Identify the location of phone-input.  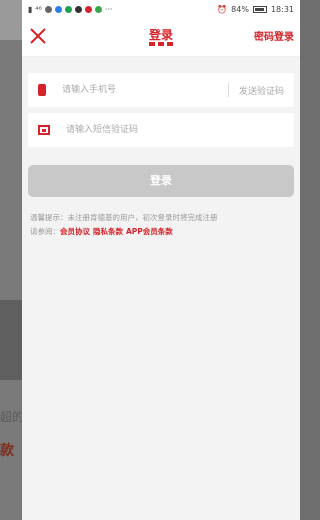
(139, 90).